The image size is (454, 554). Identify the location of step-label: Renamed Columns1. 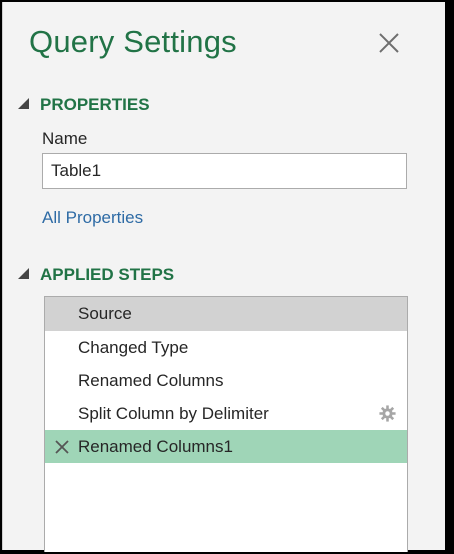
(155, 446).